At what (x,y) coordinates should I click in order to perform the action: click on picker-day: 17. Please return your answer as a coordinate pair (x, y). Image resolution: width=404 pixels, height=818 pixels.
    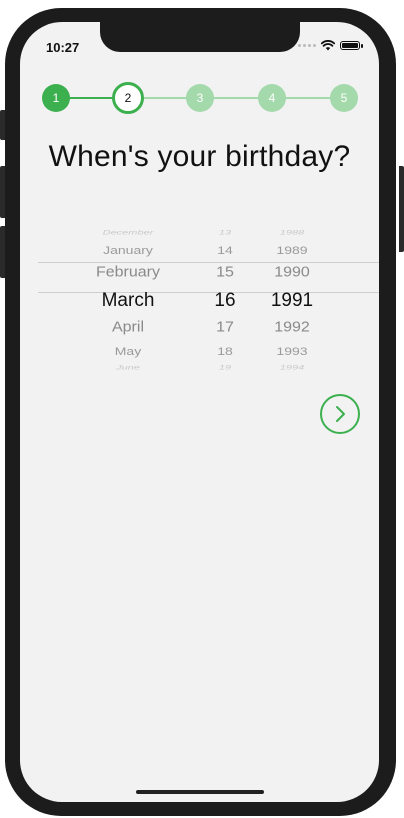
    Looking at the image, I should click on (225, 327).